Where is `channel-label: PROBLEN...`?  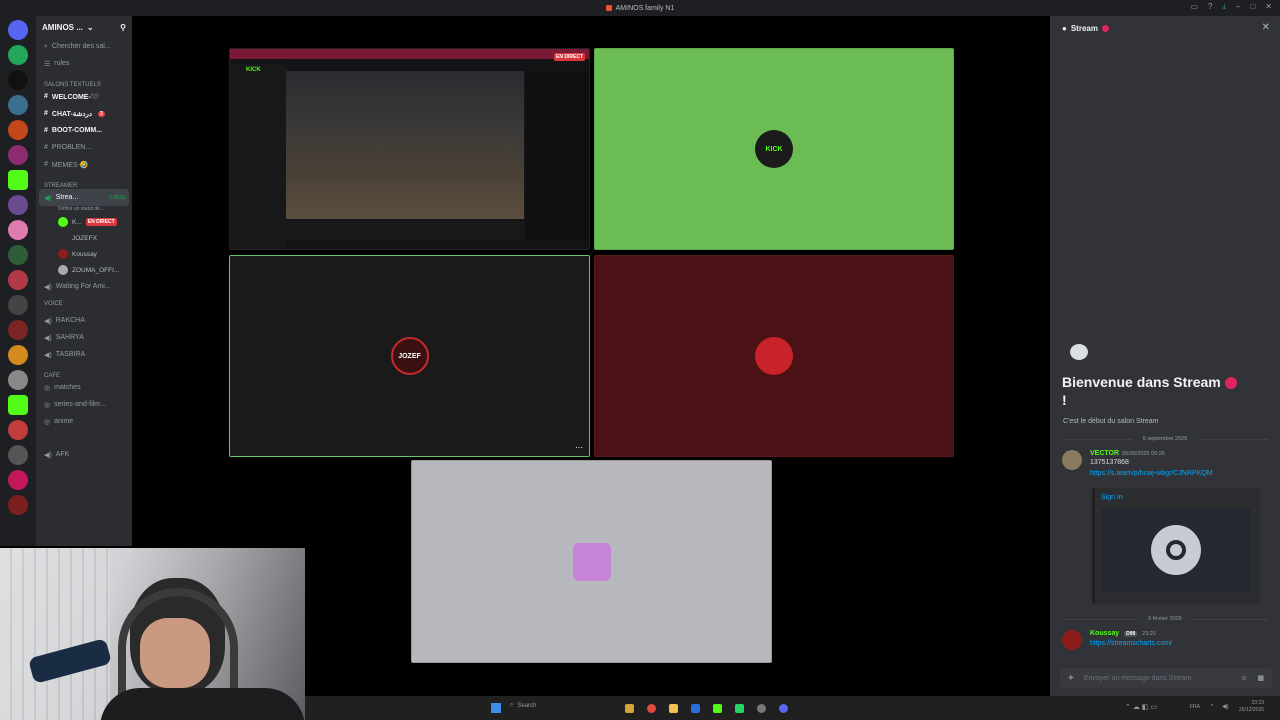
channel-label: PROBLEN... is located at coordinates (71, 147).